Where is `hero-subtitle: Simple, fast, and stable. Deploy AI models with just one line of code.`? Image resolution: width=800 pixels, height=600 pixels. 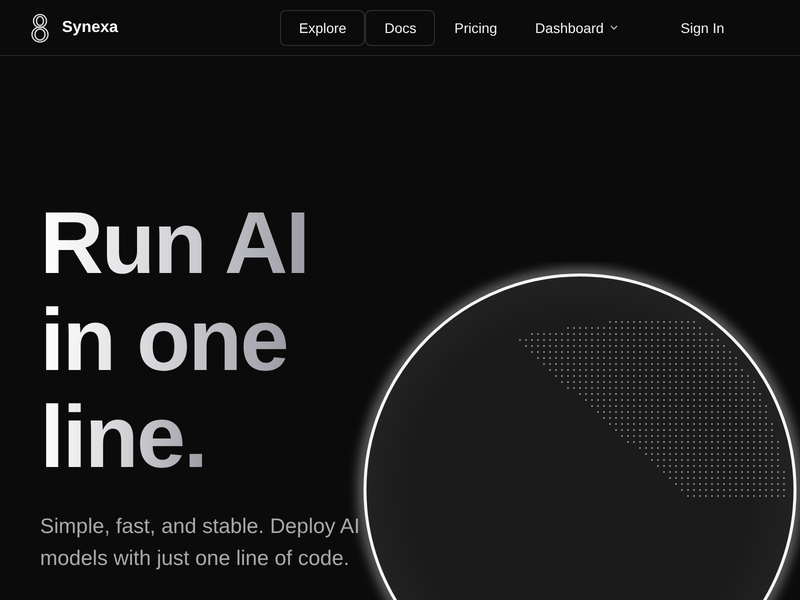 hero-subtitle: Simple, fast, and stable. Deploy AI models with just one line of code. is located at coordinates (200, 543).